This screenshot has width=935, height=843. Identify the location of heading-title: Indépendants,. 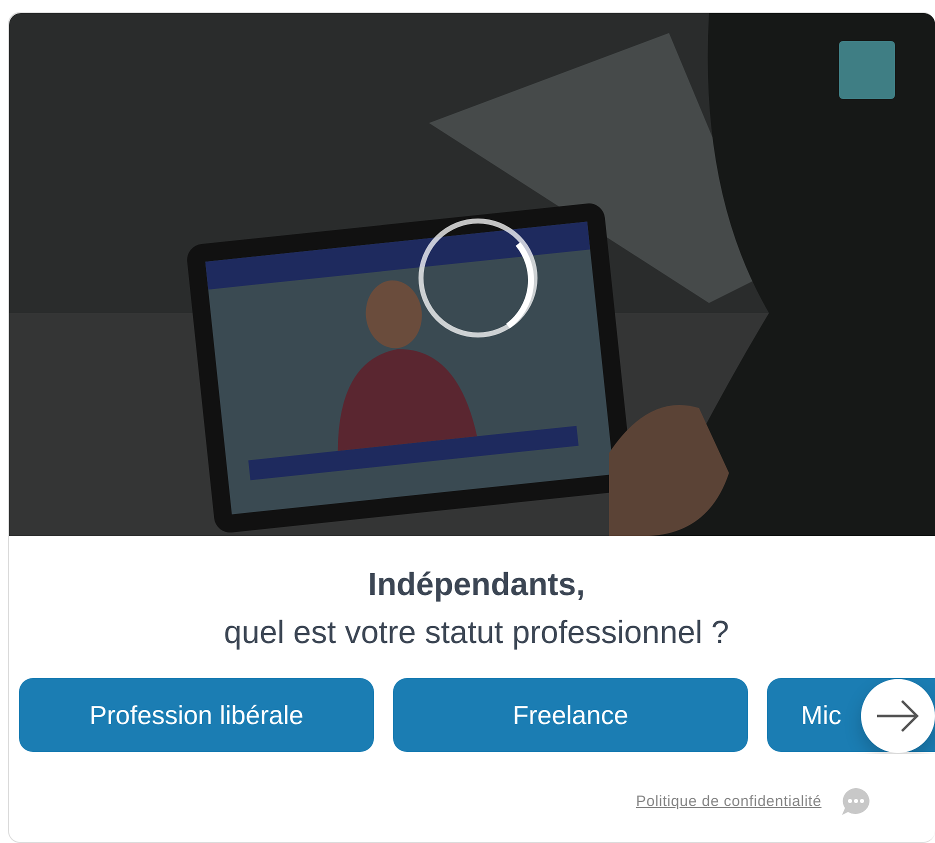
(476, 584).